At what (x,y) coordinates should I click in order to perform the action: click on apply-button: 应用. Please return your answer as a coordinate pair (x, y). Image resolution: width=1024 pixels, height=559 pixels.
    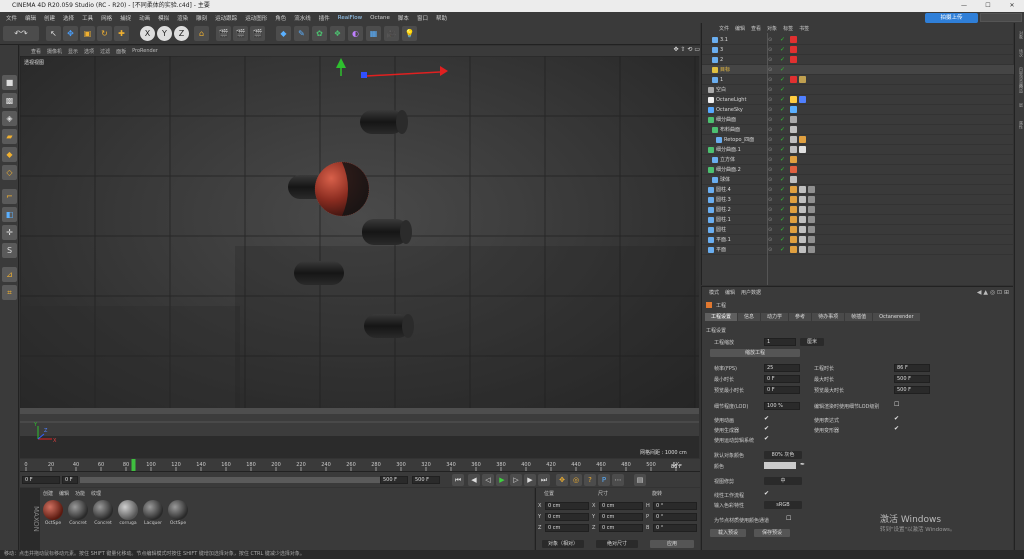
    Looking at the image, I should click on (672, 544).